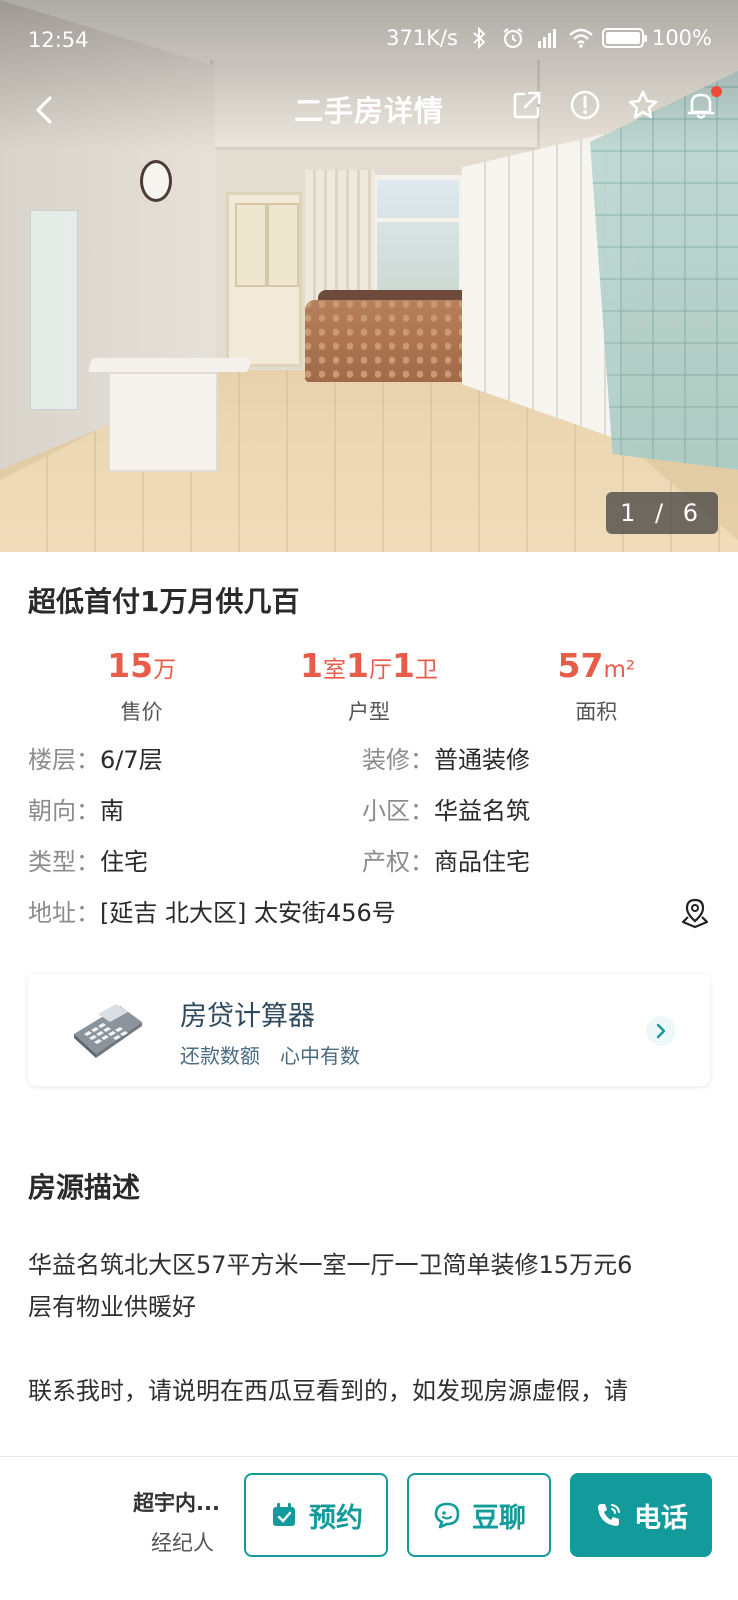  I want to click on address-value: [延吉 北大区] 太安街456号, so click(248, 913).